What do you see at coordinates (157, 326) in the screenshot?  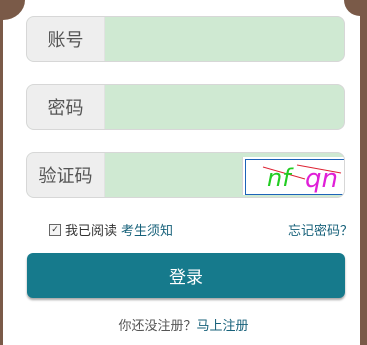 I see `register-prompt: 你还没注册？` at bounding box center [157, 326].